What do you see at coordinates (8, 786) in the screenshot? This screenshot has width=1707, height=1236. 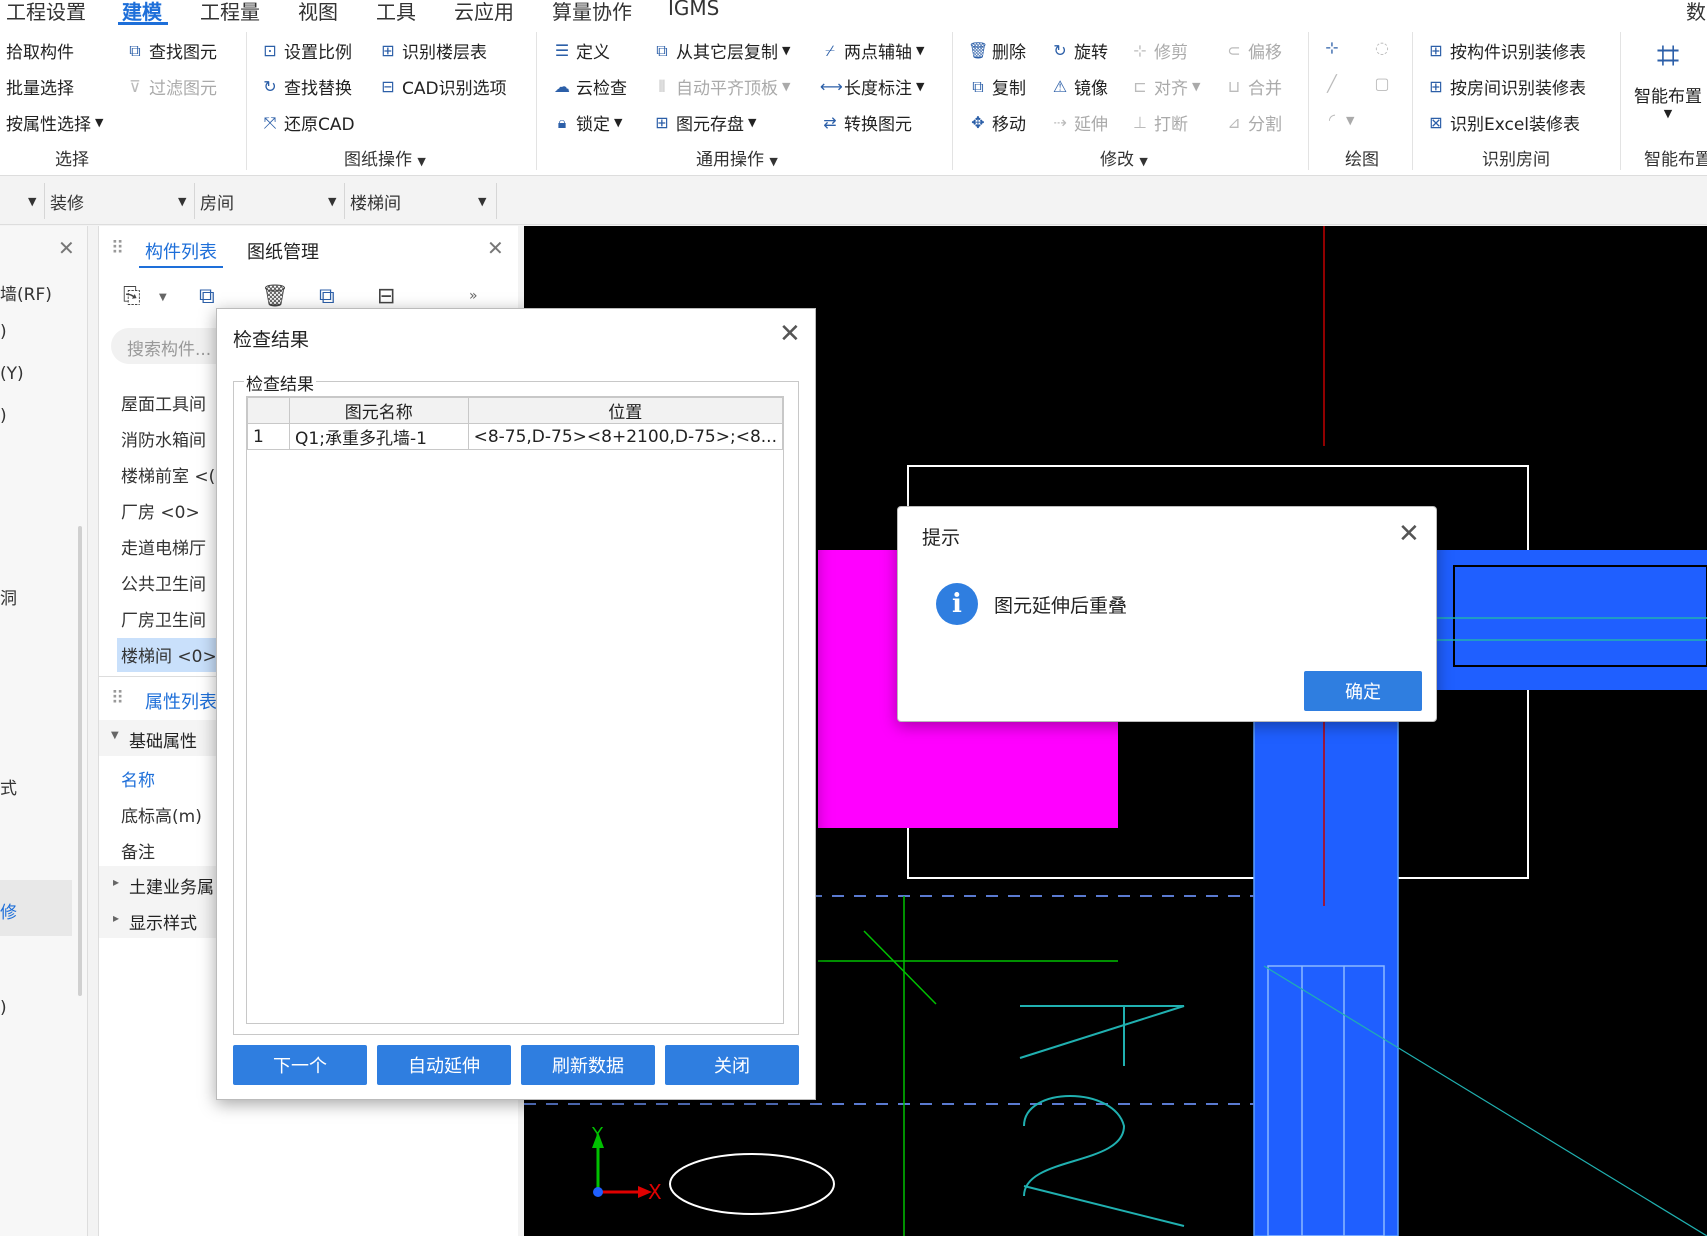 I see `nav-item: 式` at bounding box center [8, 786].